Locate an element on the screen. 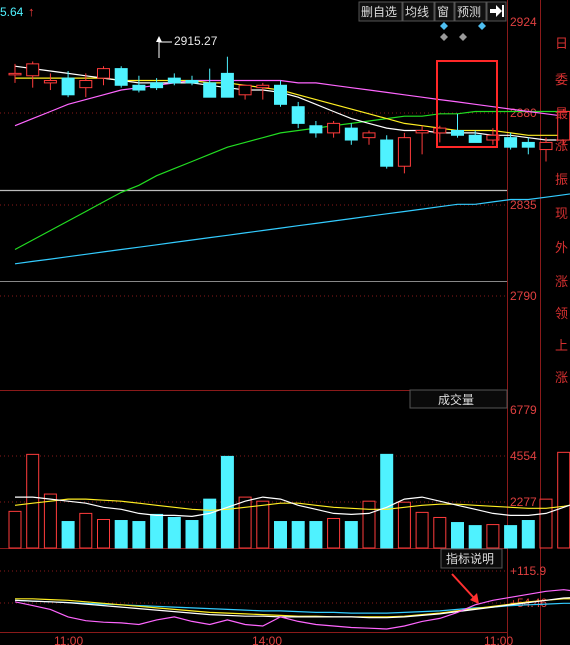  volume-ma-yellow-line is located at coordinates (292, 504).